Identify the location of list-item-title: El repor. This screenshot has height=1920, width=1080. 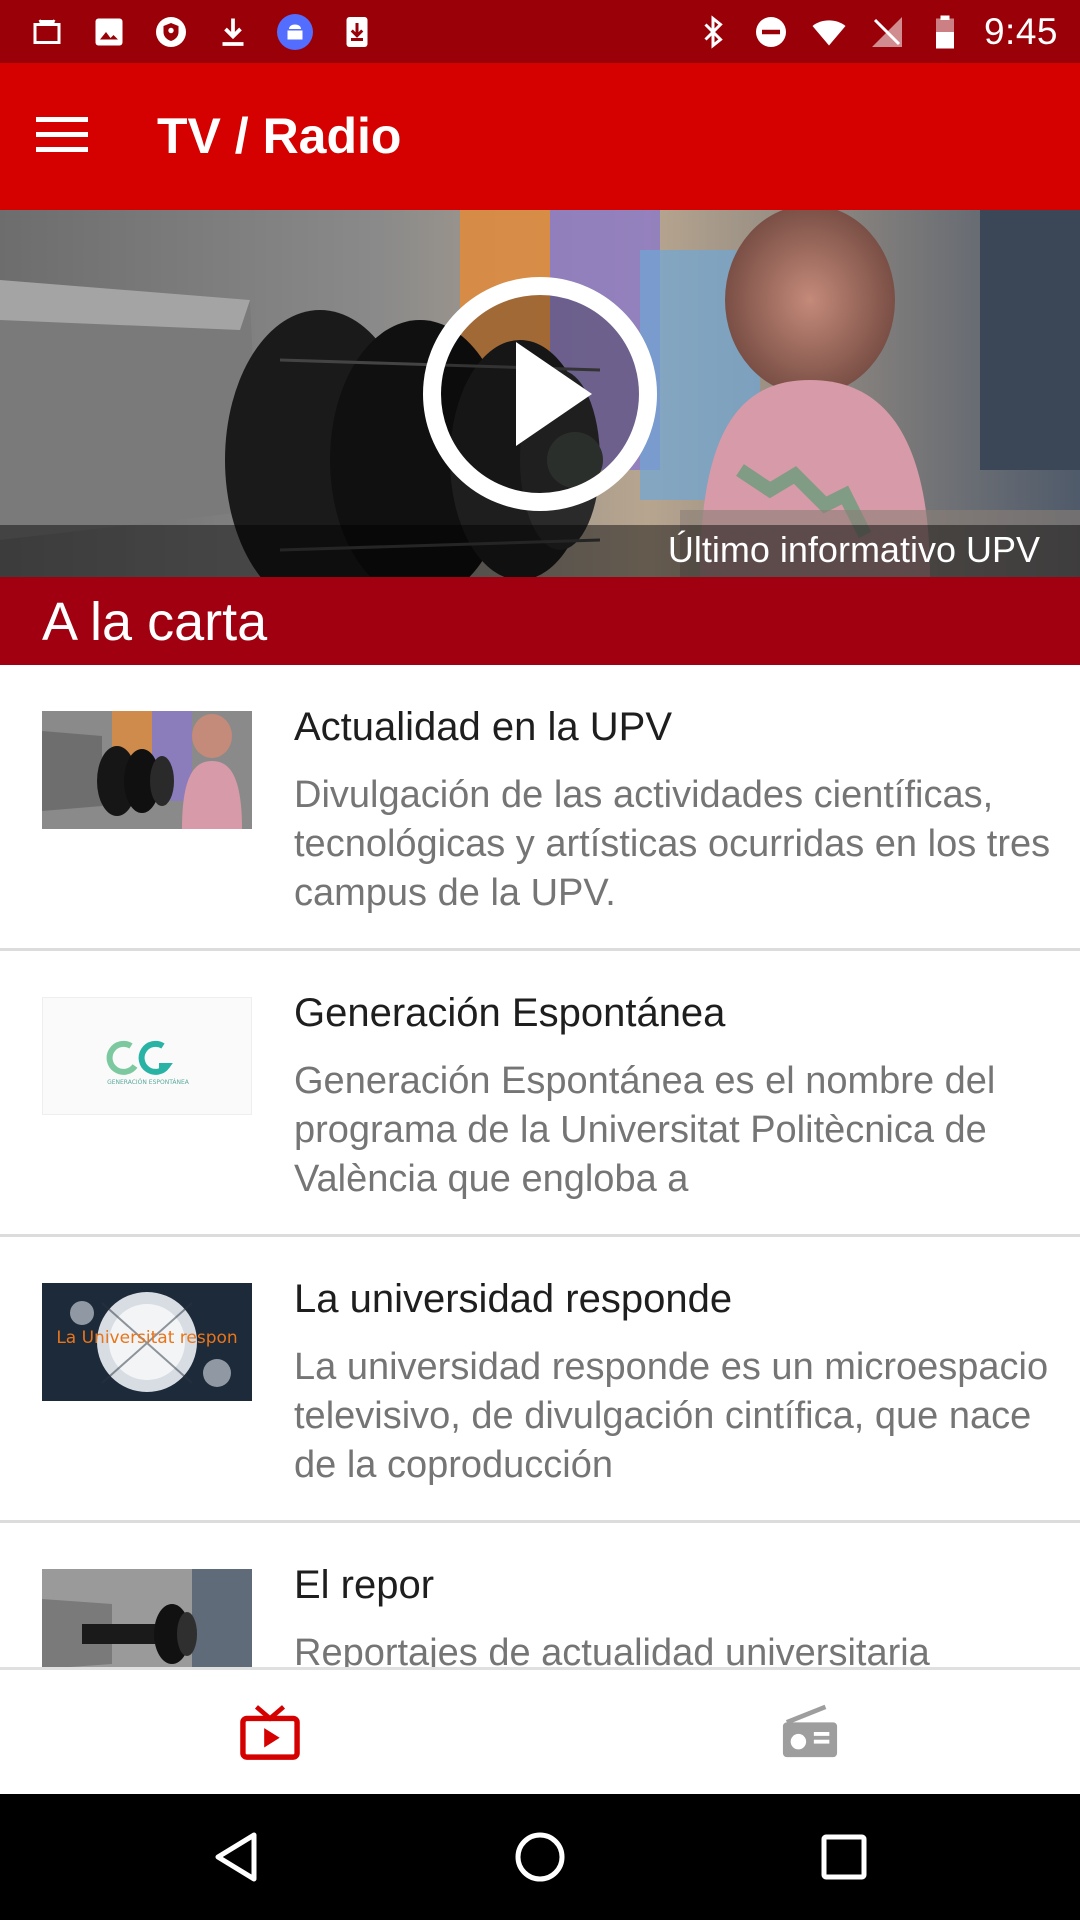
(364, 1585).